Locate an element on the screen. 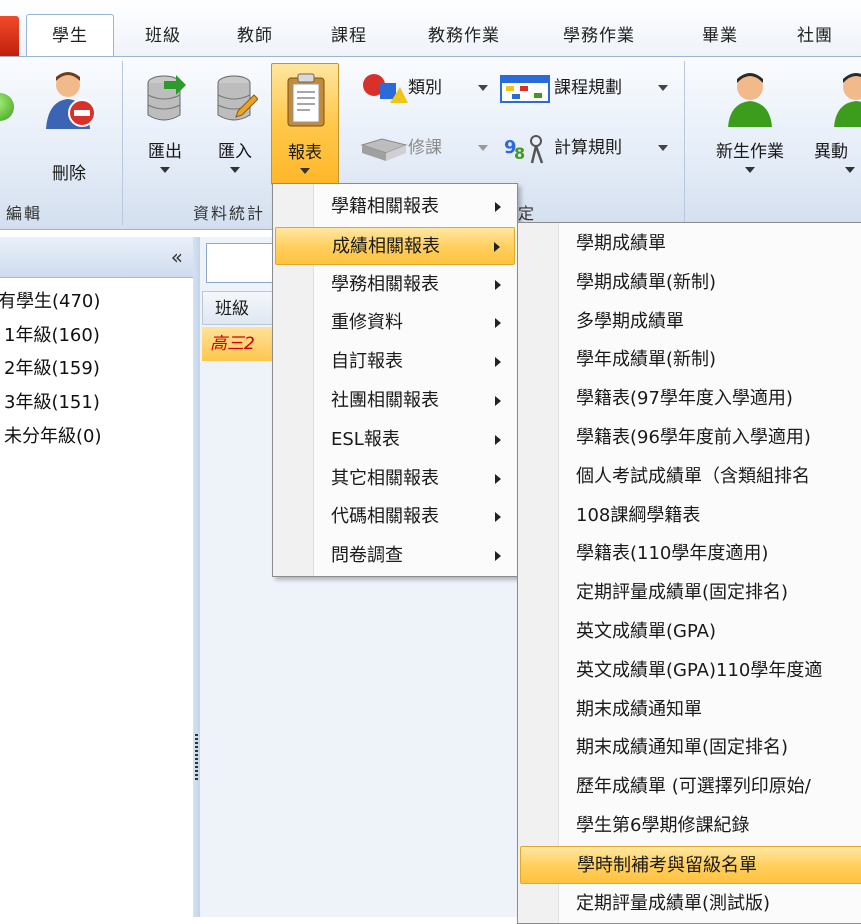 The image size is (861, 924). category-button: 類別 is located at coordinates (426, 88).